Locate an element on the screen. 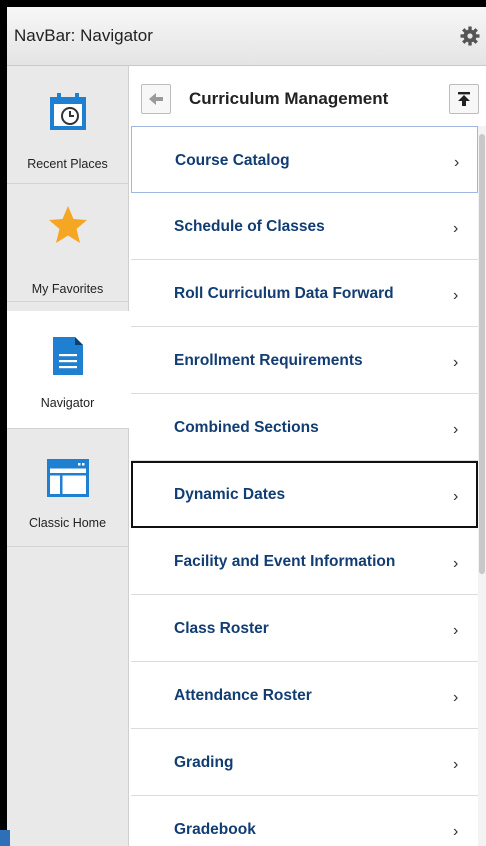 The width and height of the screenshot is (486, 846). window-icon is located at coordinates (67, 478).